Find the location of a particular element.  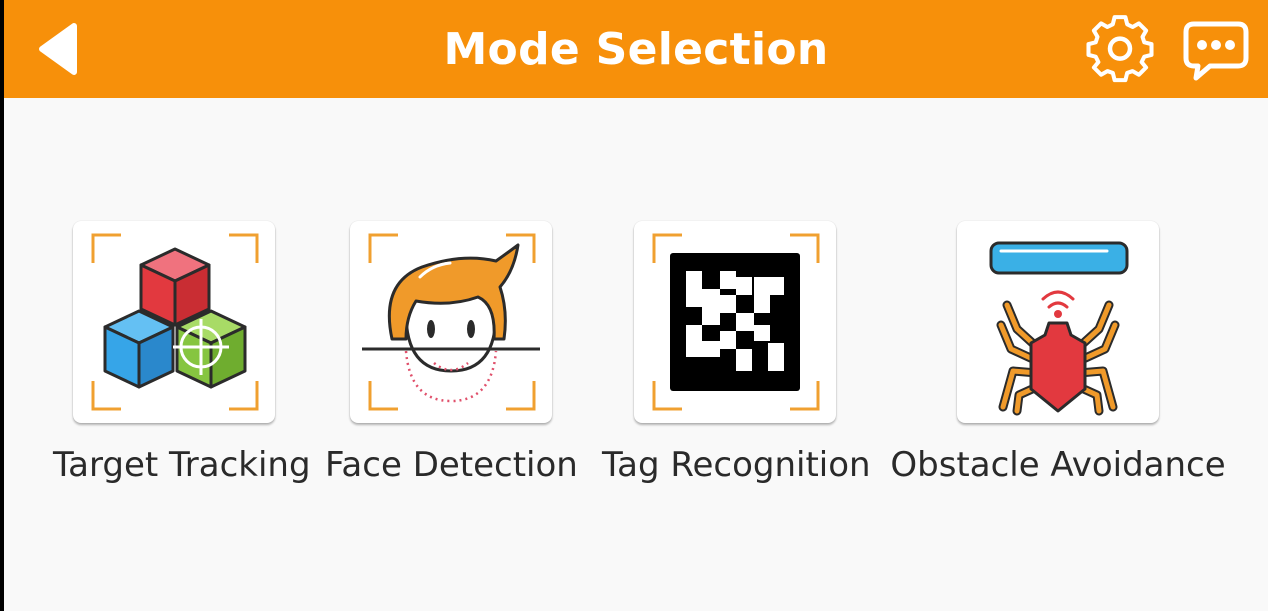

page-title: Mode Selection is located at coordinates (636, 49).